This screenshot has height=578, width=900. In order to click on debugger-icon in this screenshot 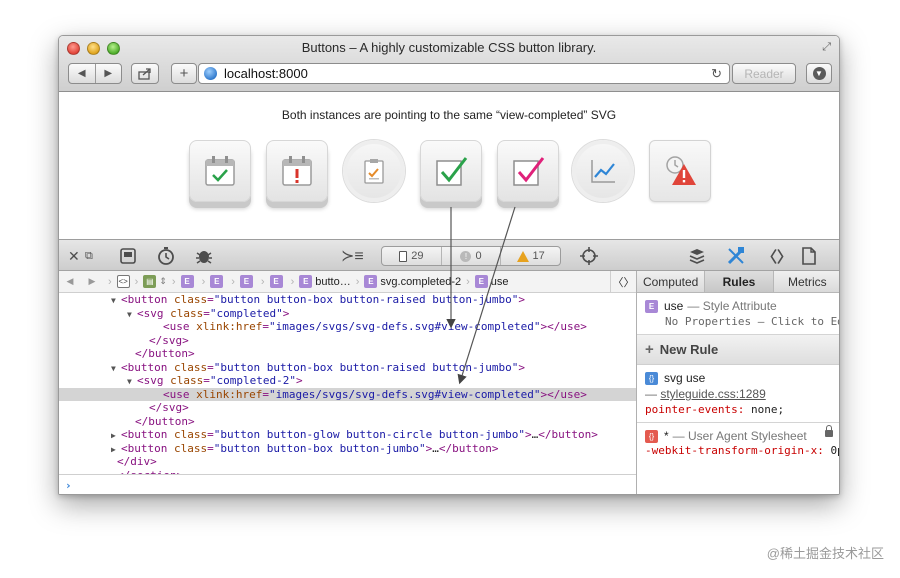, I will do `click(204, 256)`.